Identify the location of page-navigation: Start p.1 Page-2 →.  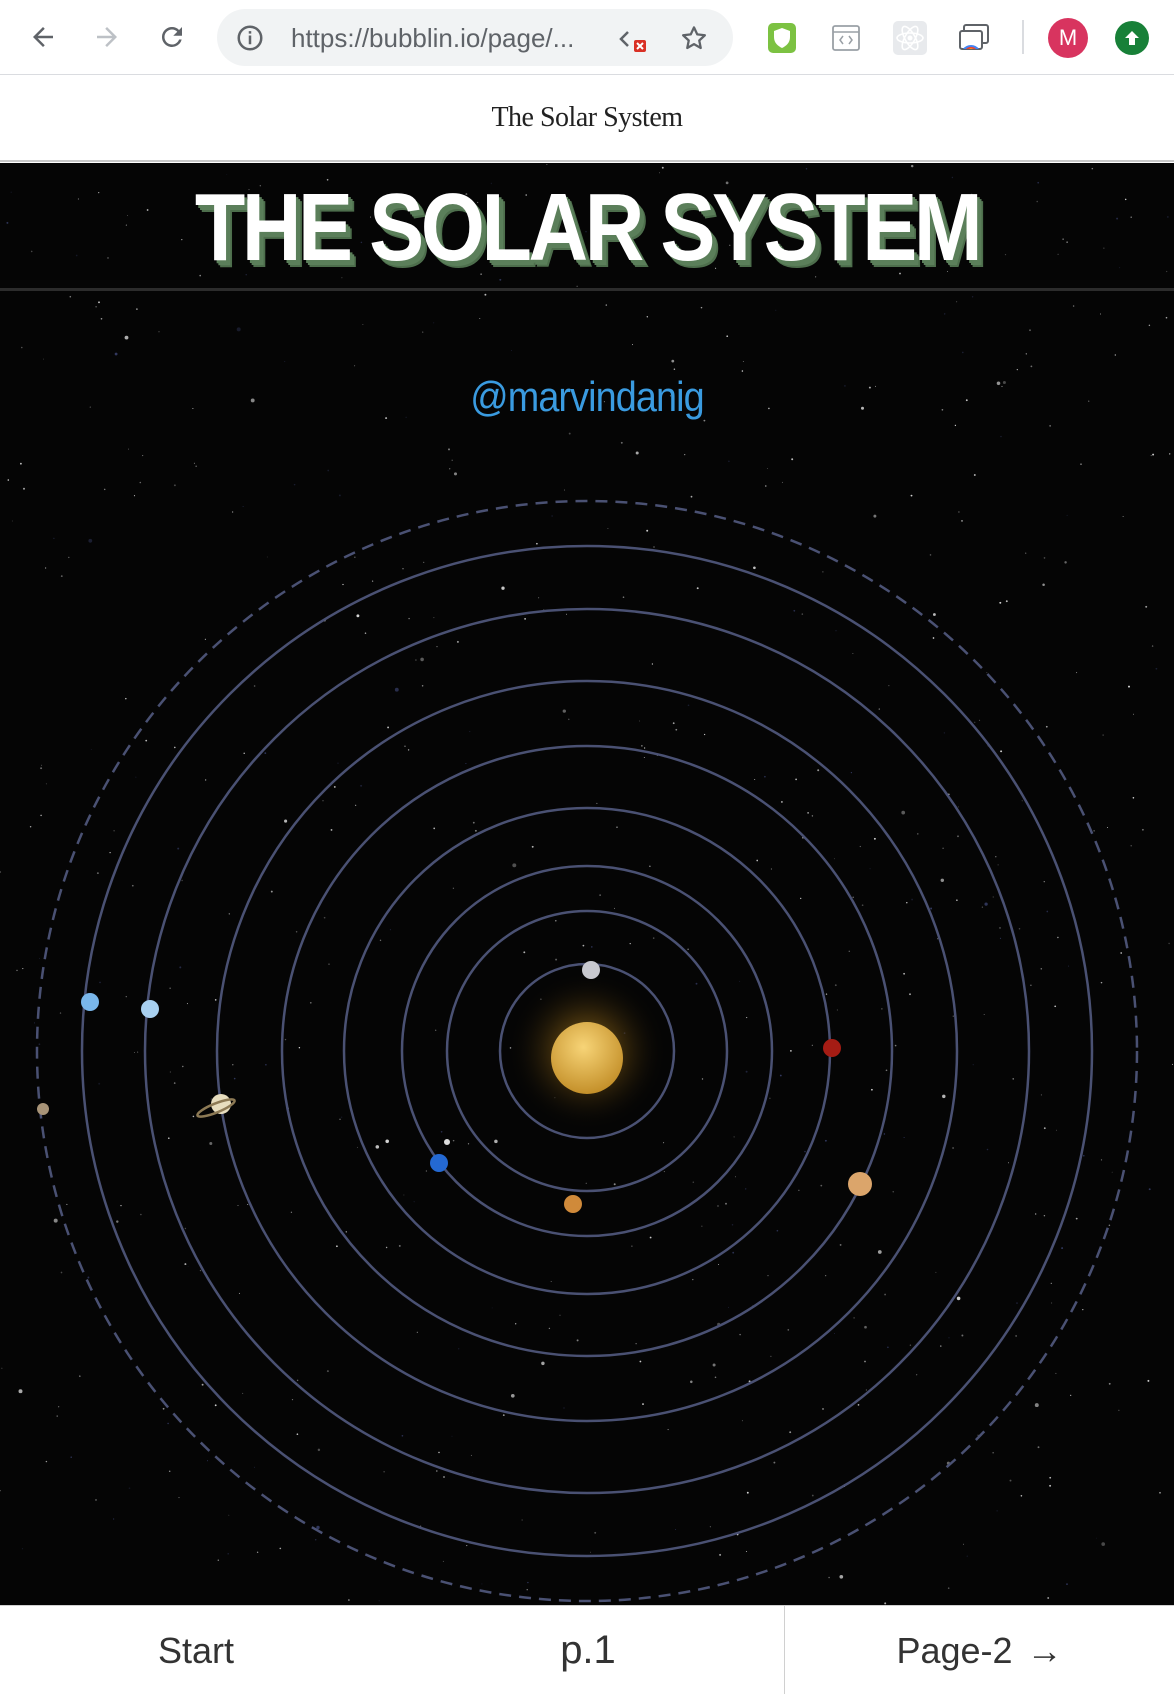
(587, 1649).